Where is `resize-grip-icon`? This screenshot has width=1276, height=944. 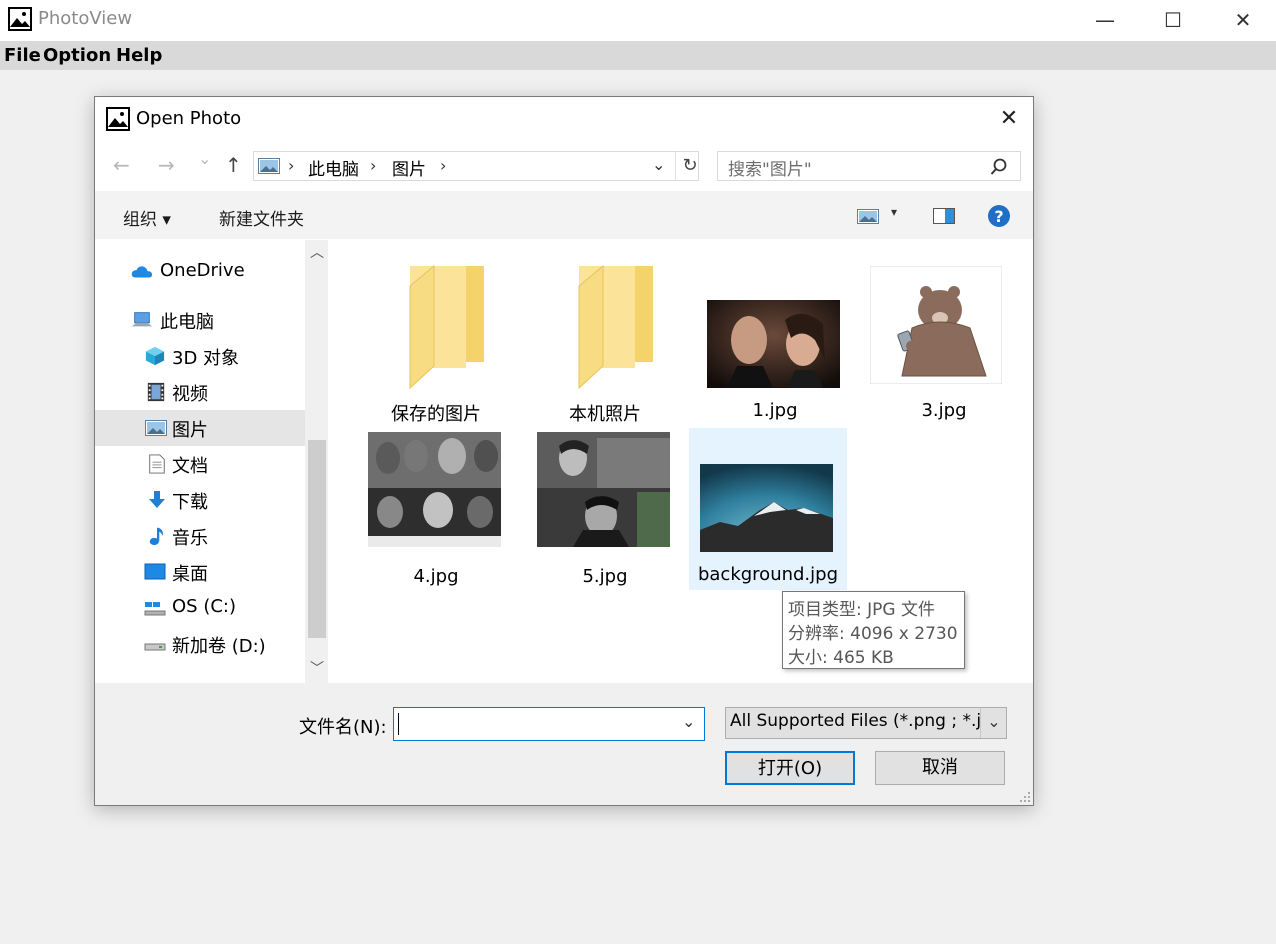
resize-grip-icon is located at coordinates (1025, 797).